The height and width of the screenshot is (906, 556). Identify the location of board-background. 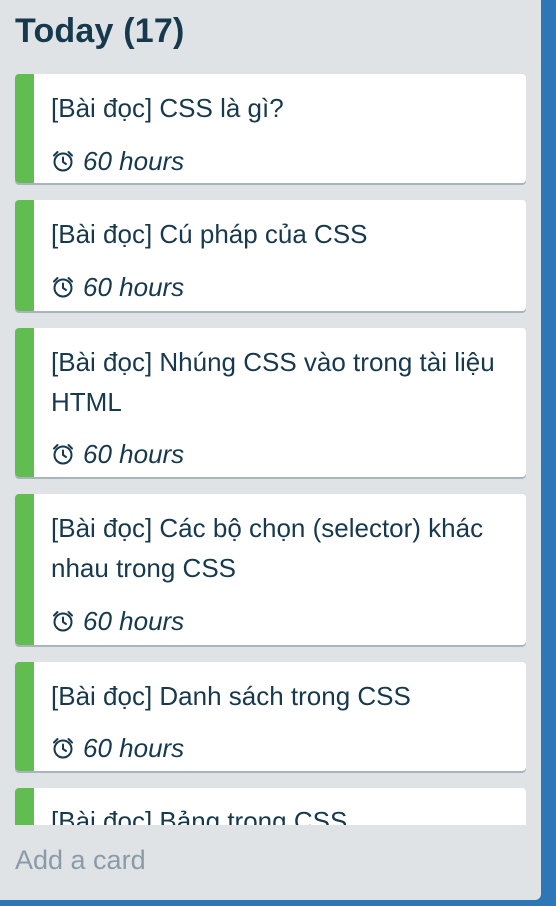
(548, 453).